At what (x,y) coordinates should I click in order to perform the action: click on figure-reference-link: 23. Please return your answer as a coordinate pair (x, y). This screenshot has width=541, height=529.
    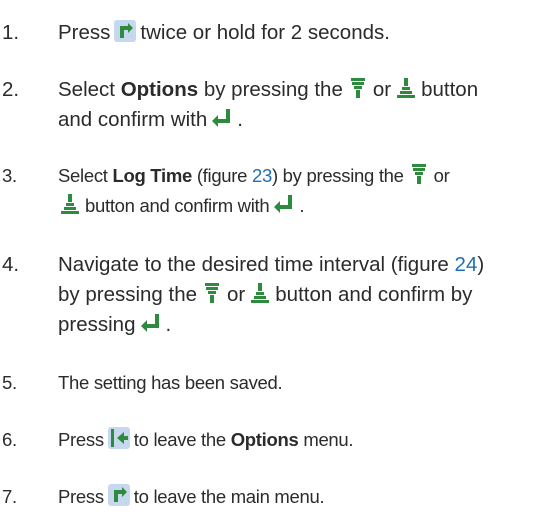
    Looking at the image, I should click on (262, 175).